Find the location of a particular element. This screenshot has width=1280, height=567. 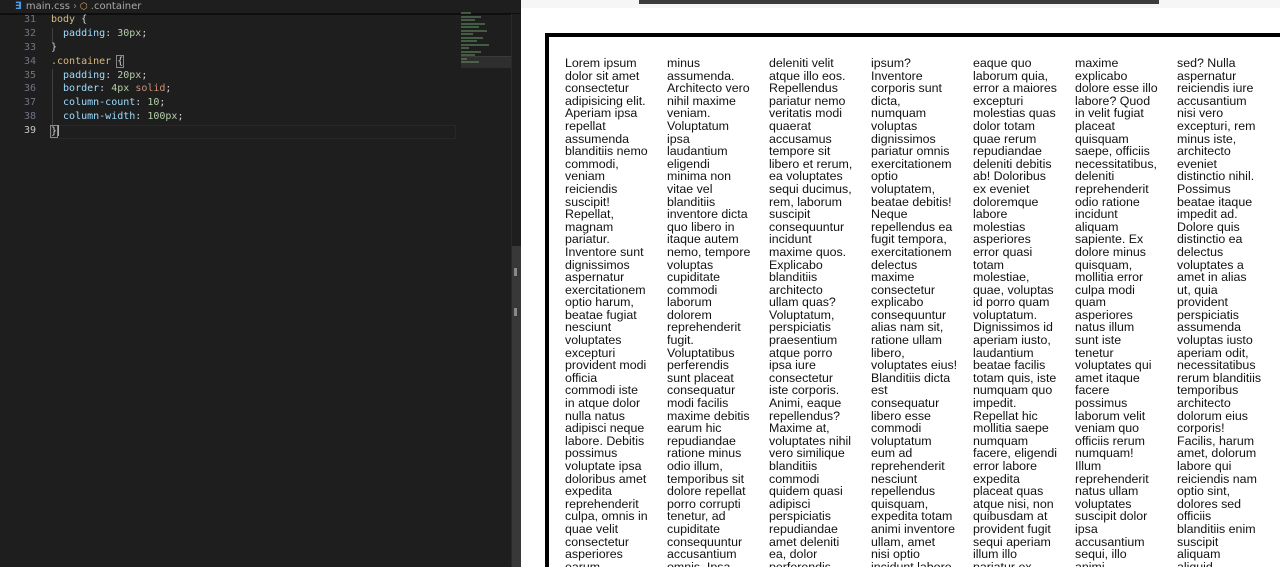

text-line: repellendus is located at coordinates (903, 491).